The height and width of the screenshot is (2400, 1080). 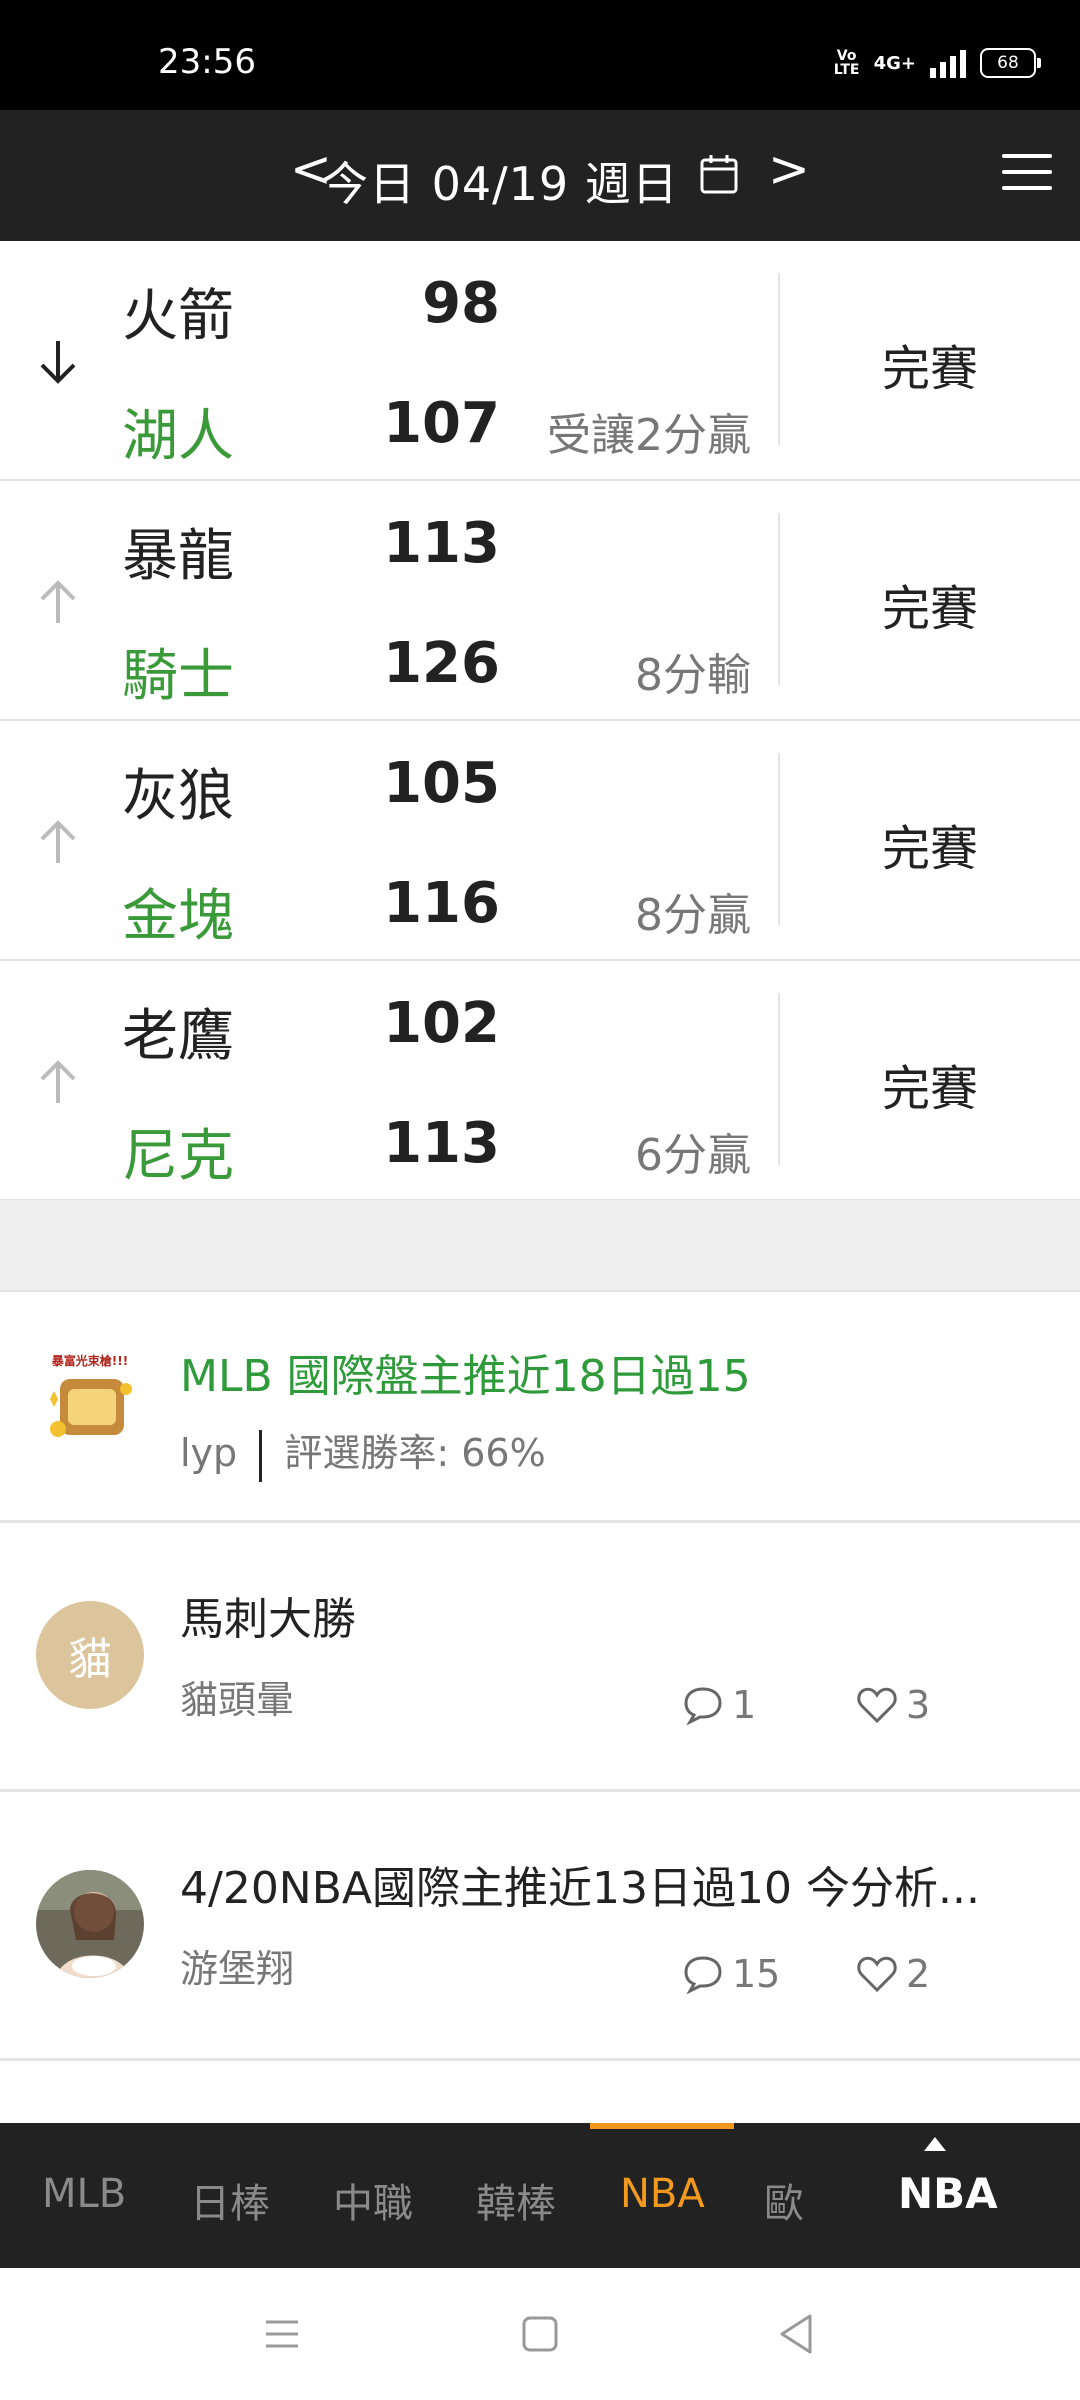 What do you see at coordinates (918, 1974) in the screenshot?
I see `like-count-value: 2` at bounding box center [918, 1974].